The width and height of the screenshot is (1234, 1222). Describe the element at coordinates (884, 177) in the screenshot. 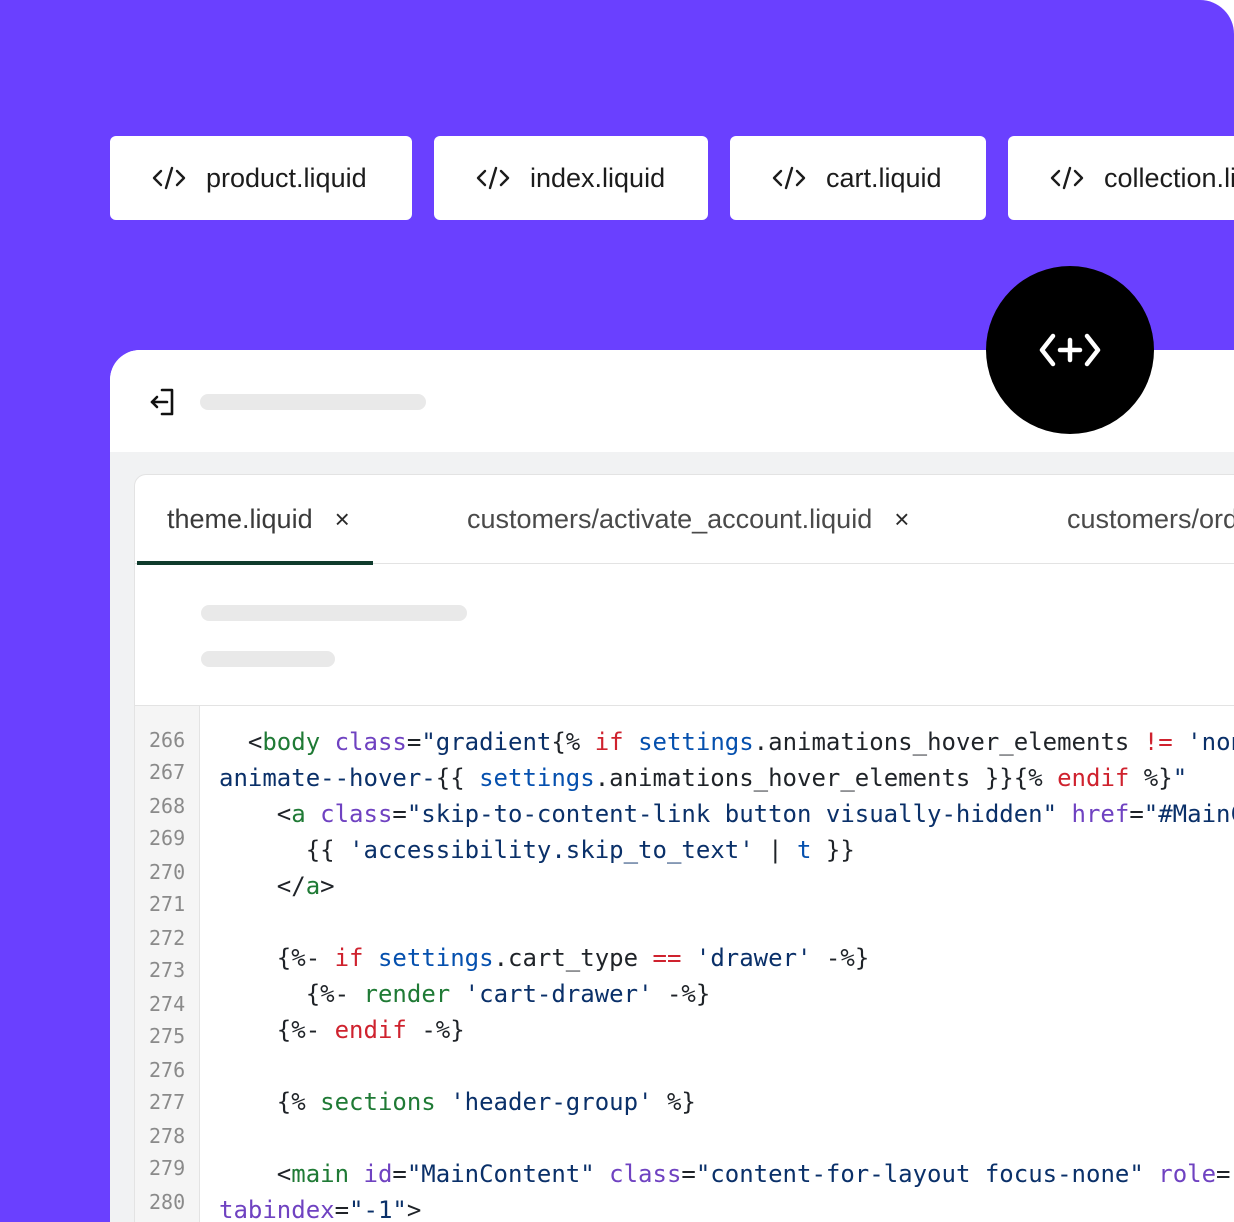

I see `file-chip-label: cart.liquid` at that location.